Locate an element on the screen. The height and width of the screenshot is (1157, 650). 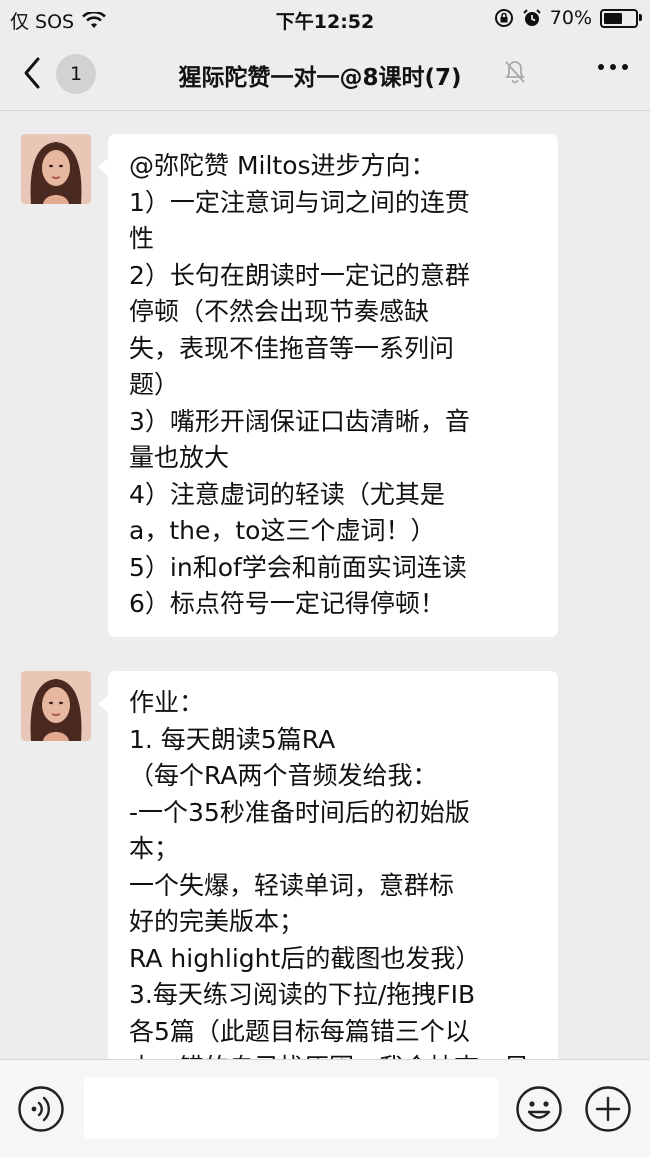
chat-title: 猩际陀赞一对一@8课时(7) is located at coordinates (320, 78).